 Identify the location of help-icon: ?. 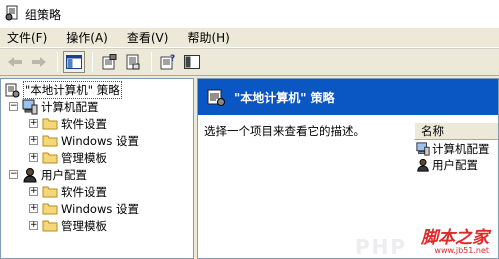
(167, 62).